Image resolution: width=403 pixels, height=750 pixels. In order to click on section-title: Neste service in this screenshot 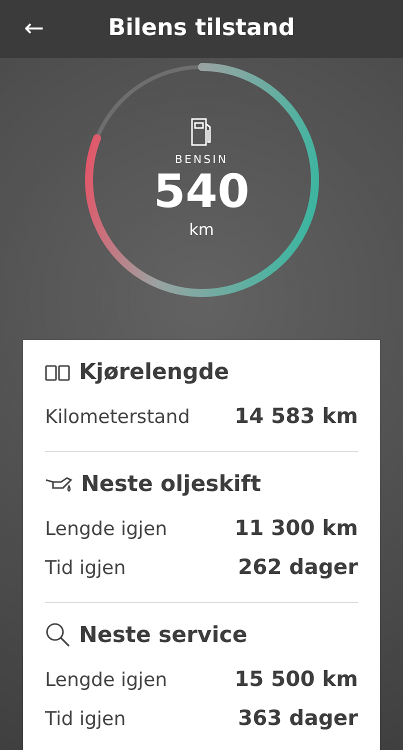, I will do `click(163, 636)`.